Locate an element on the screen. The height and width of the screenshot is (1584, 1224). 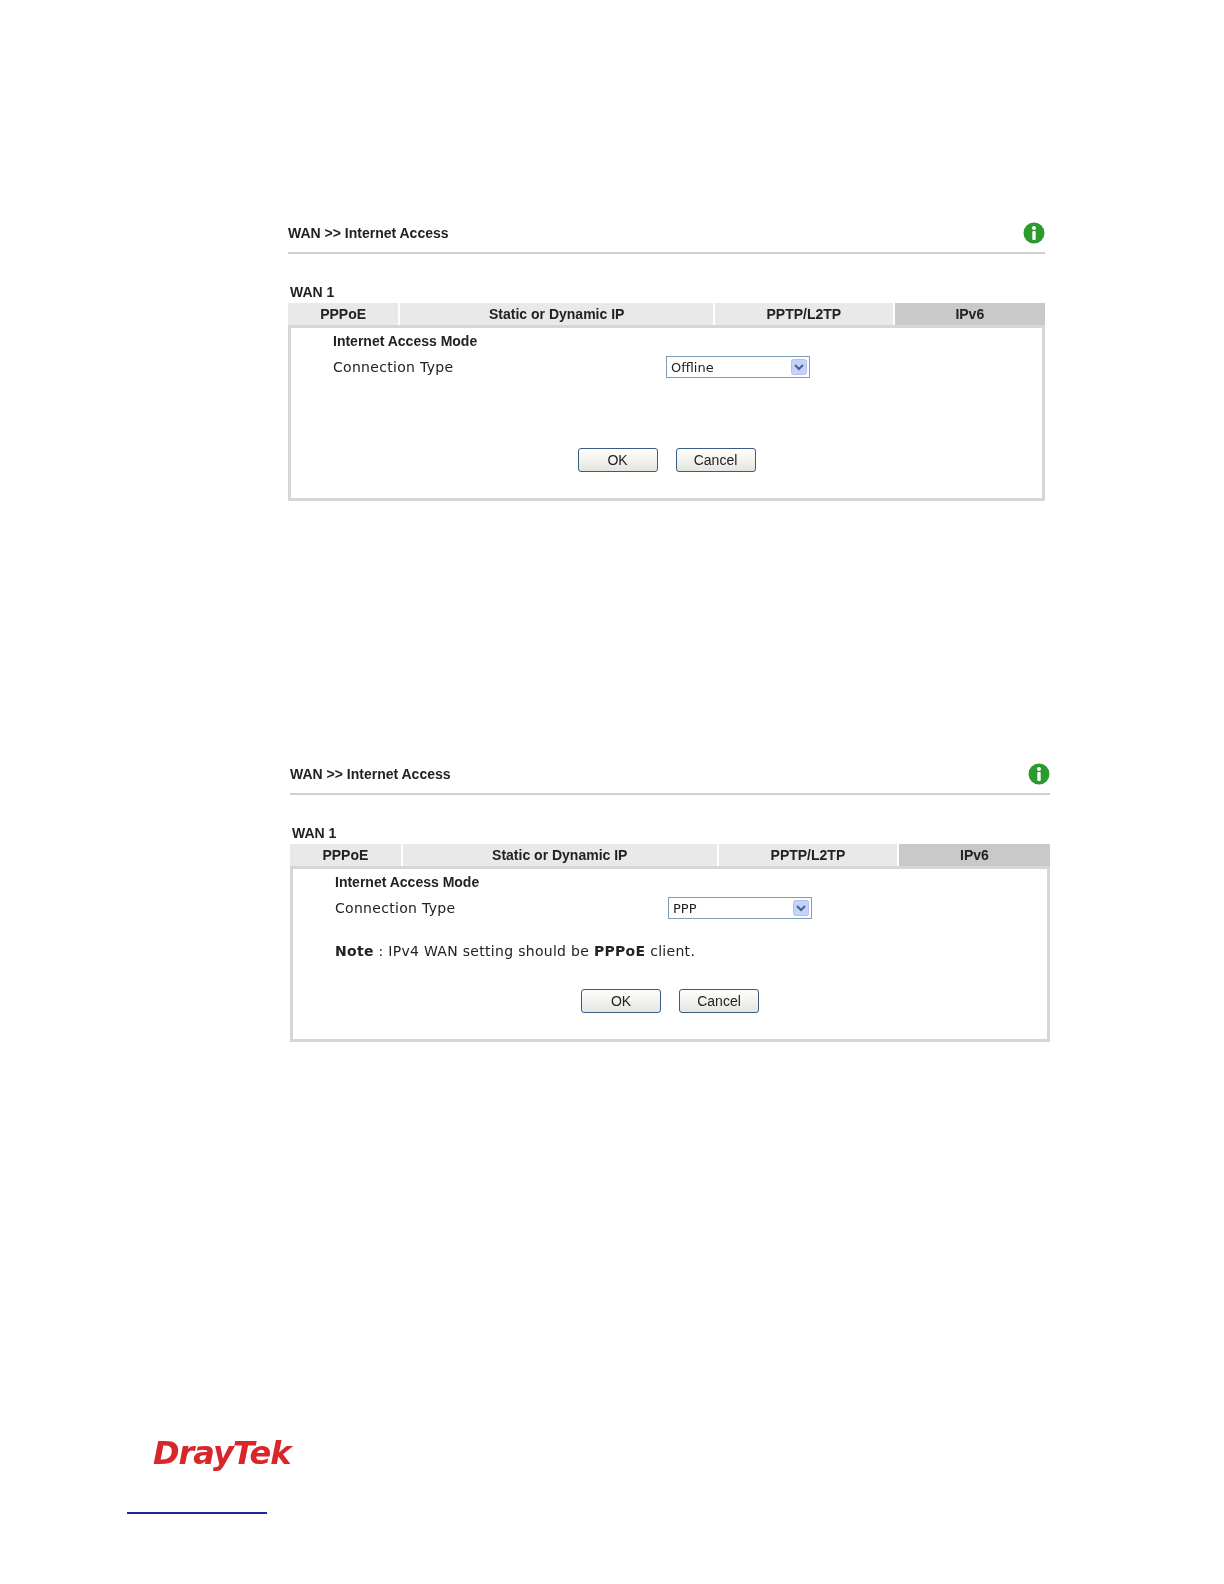
connection-type-select: PPP is located at coordinates (740, 908).